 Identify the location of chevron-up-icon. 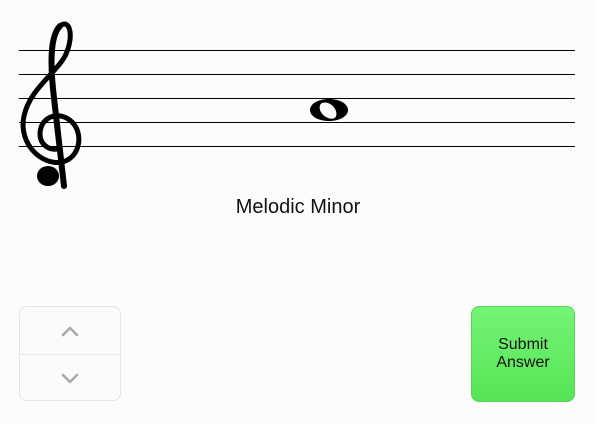
(70, 331).